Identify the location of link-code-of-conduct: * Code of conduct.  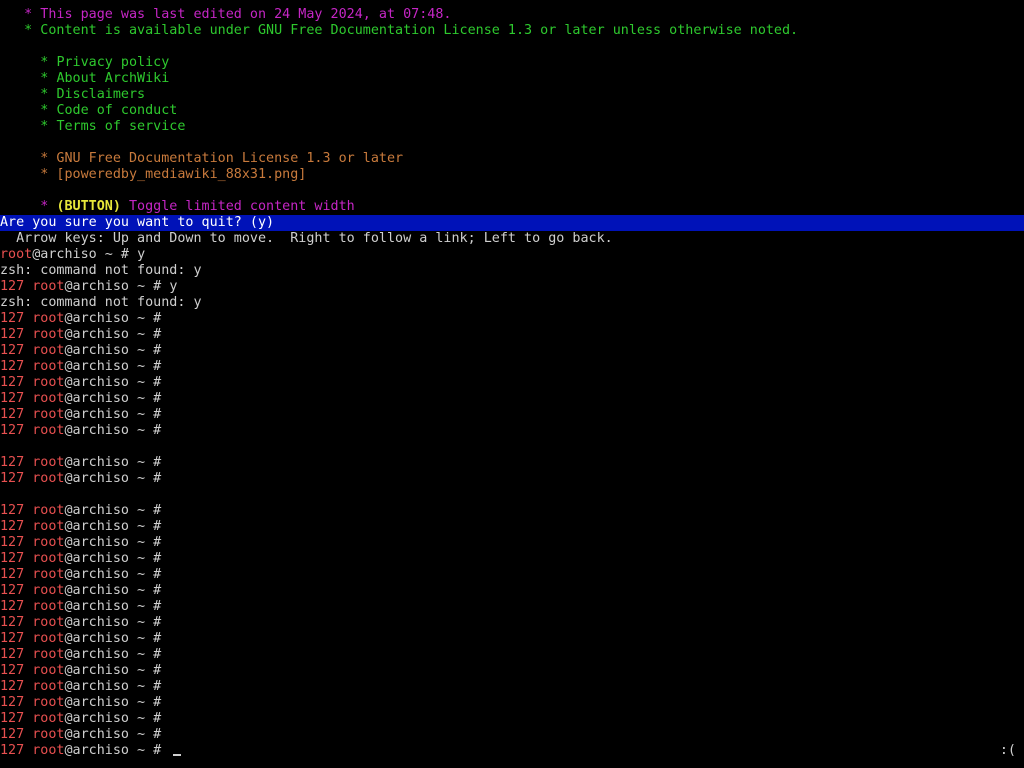
(512, 111).